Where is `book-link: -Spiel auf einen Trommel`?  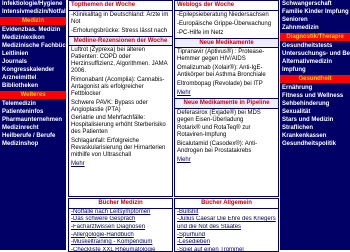
book-link: -Spiel auf einen Trommel is located at coordinates (226, 249).